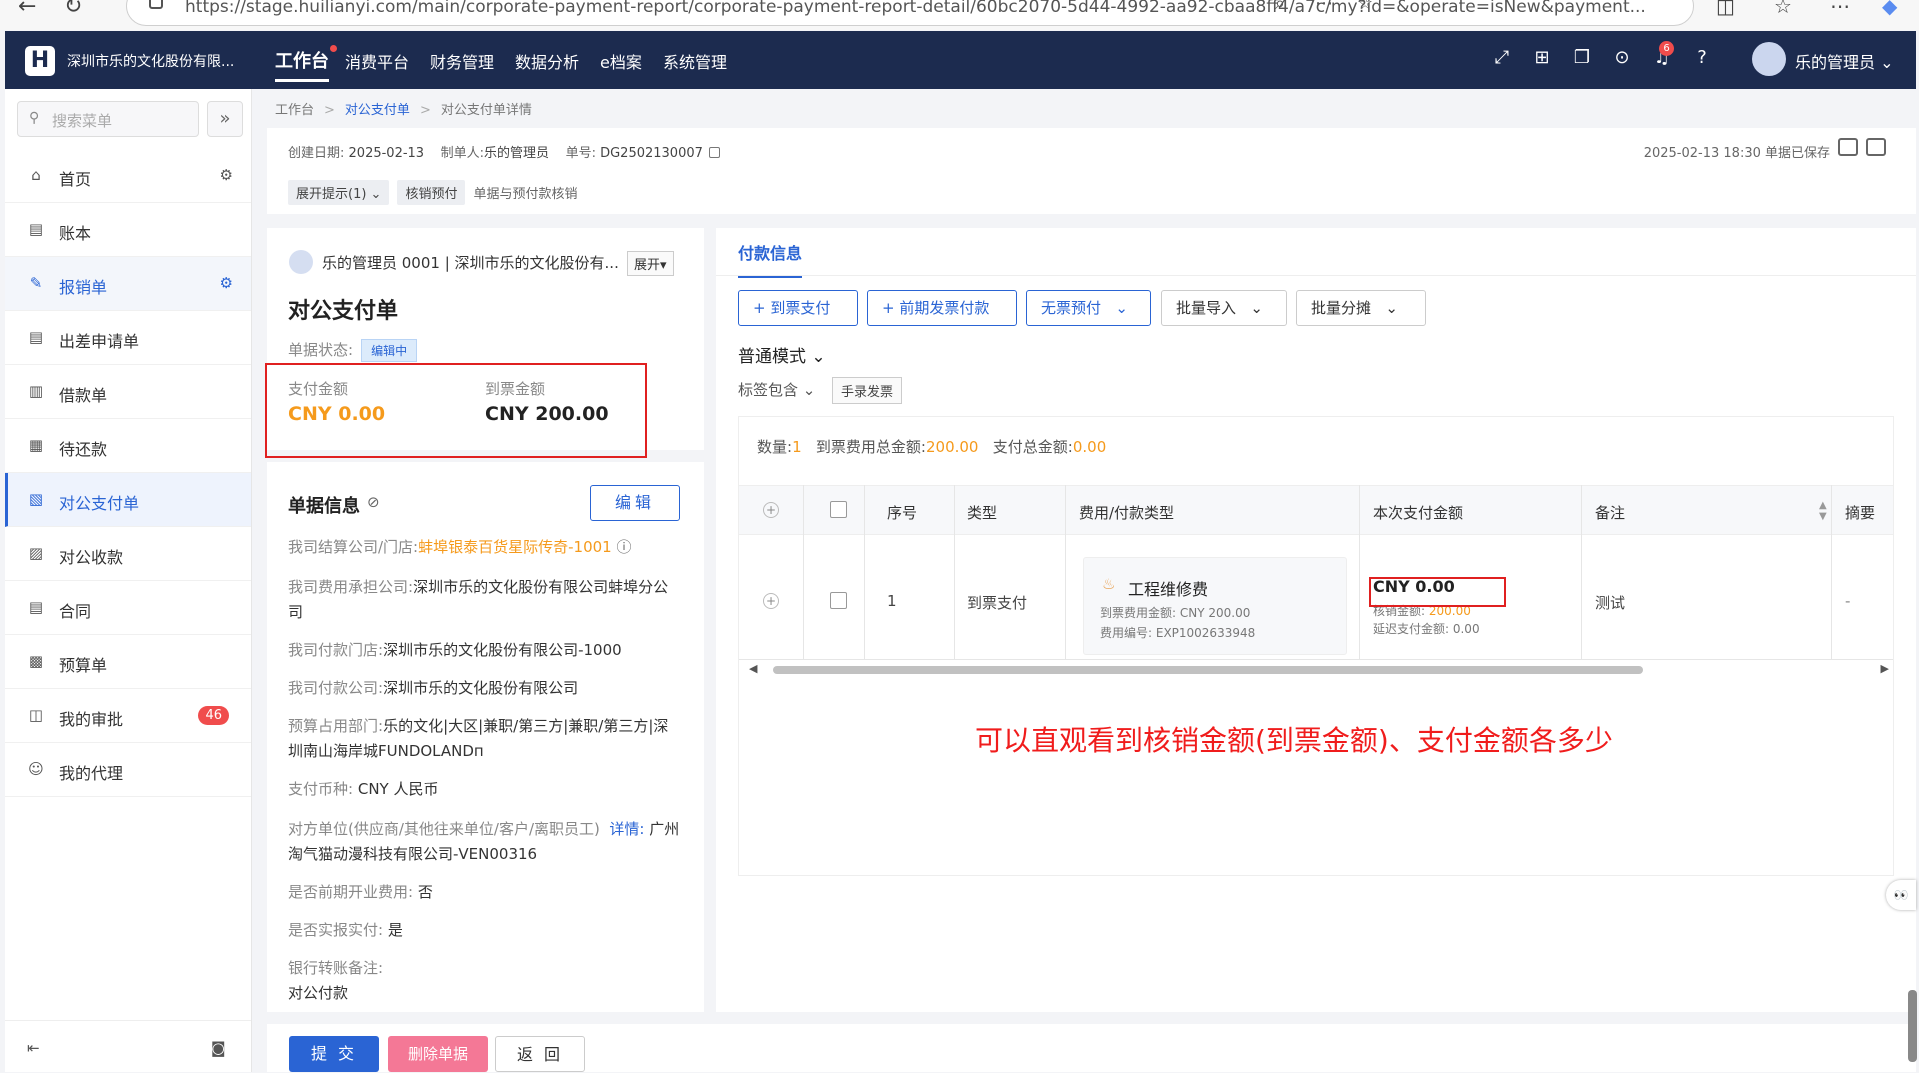 This screenshot has width=1919, height=1073. What do you see at coordinates (695, 61) in the screenshot?
I see `nav-system: 系统管理` at bounding box center [695, 61].